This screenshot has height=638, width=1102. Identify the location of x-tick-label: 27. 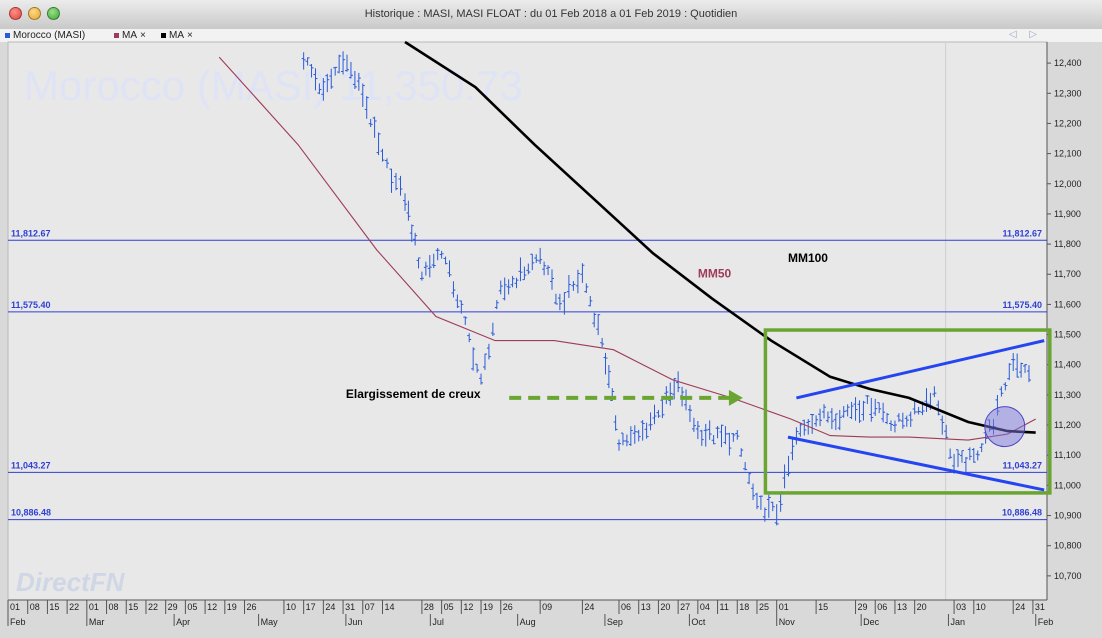
(685, 607).